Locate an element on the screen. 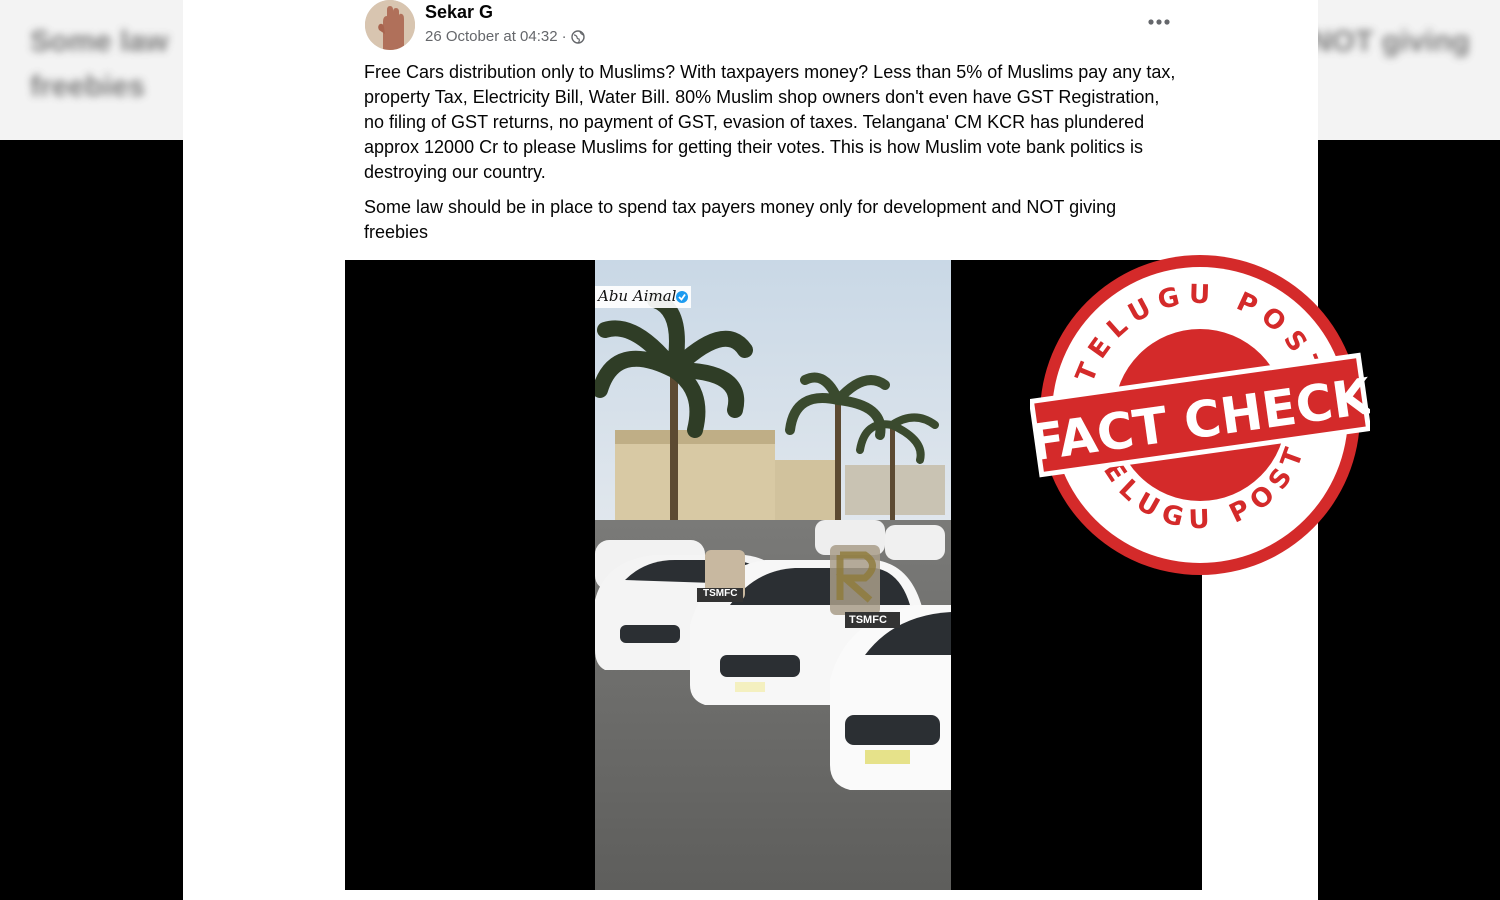 This screenshot has width=1500, height=900. tsmfc-sign-1: TSMFC is located at coordinates (720, 593).